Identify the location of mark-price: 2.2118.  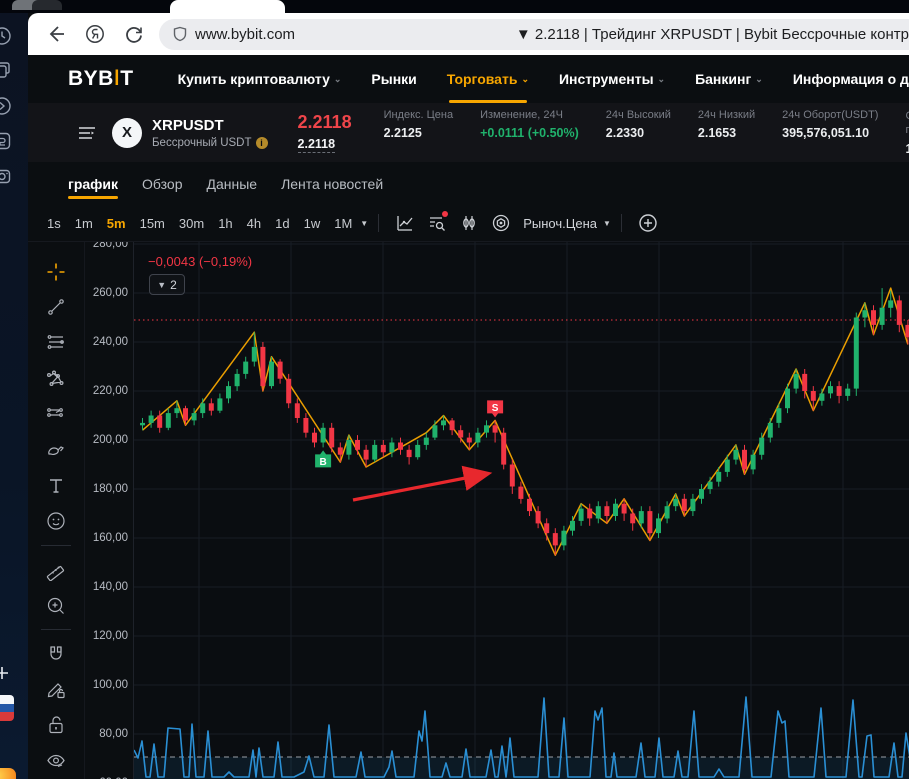
(316, 145).